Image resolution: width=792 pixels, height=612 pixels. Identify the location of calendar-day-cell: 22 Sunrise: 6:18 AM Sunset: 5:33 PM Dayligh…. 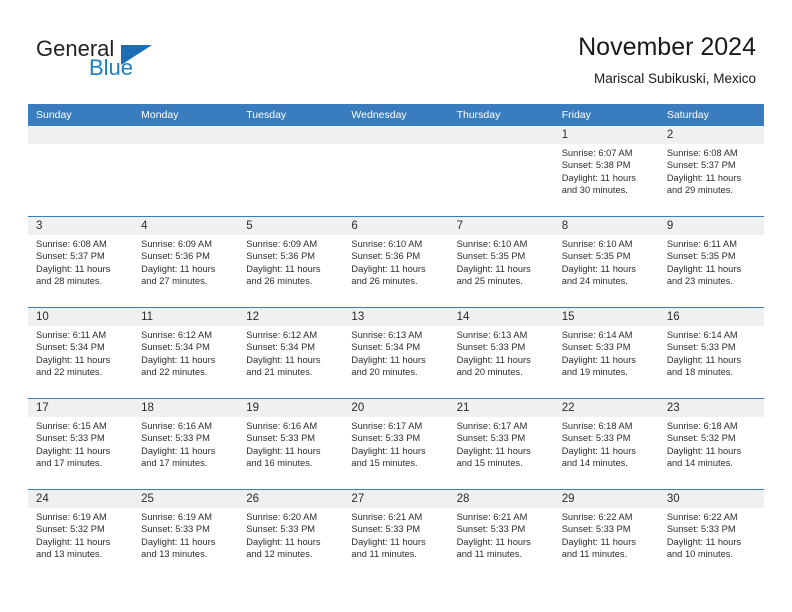
(606, 444).